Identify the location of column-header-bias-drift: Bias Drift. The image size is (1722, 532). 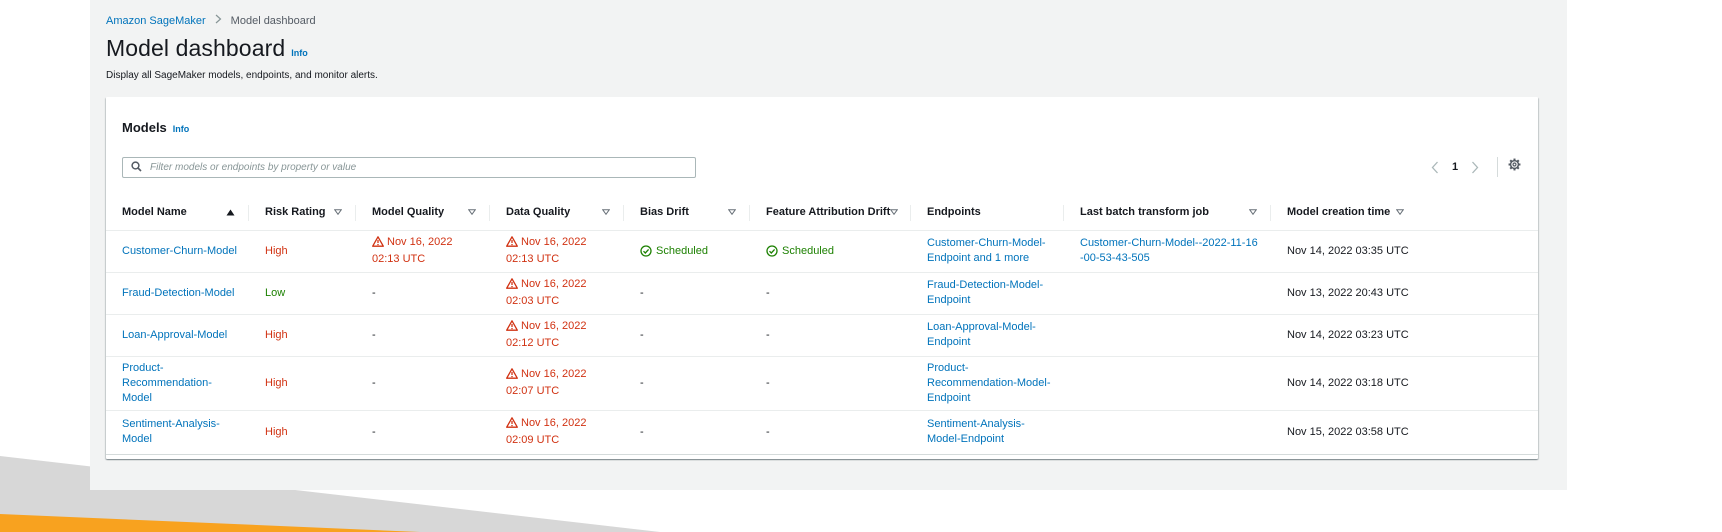
(687, 213).